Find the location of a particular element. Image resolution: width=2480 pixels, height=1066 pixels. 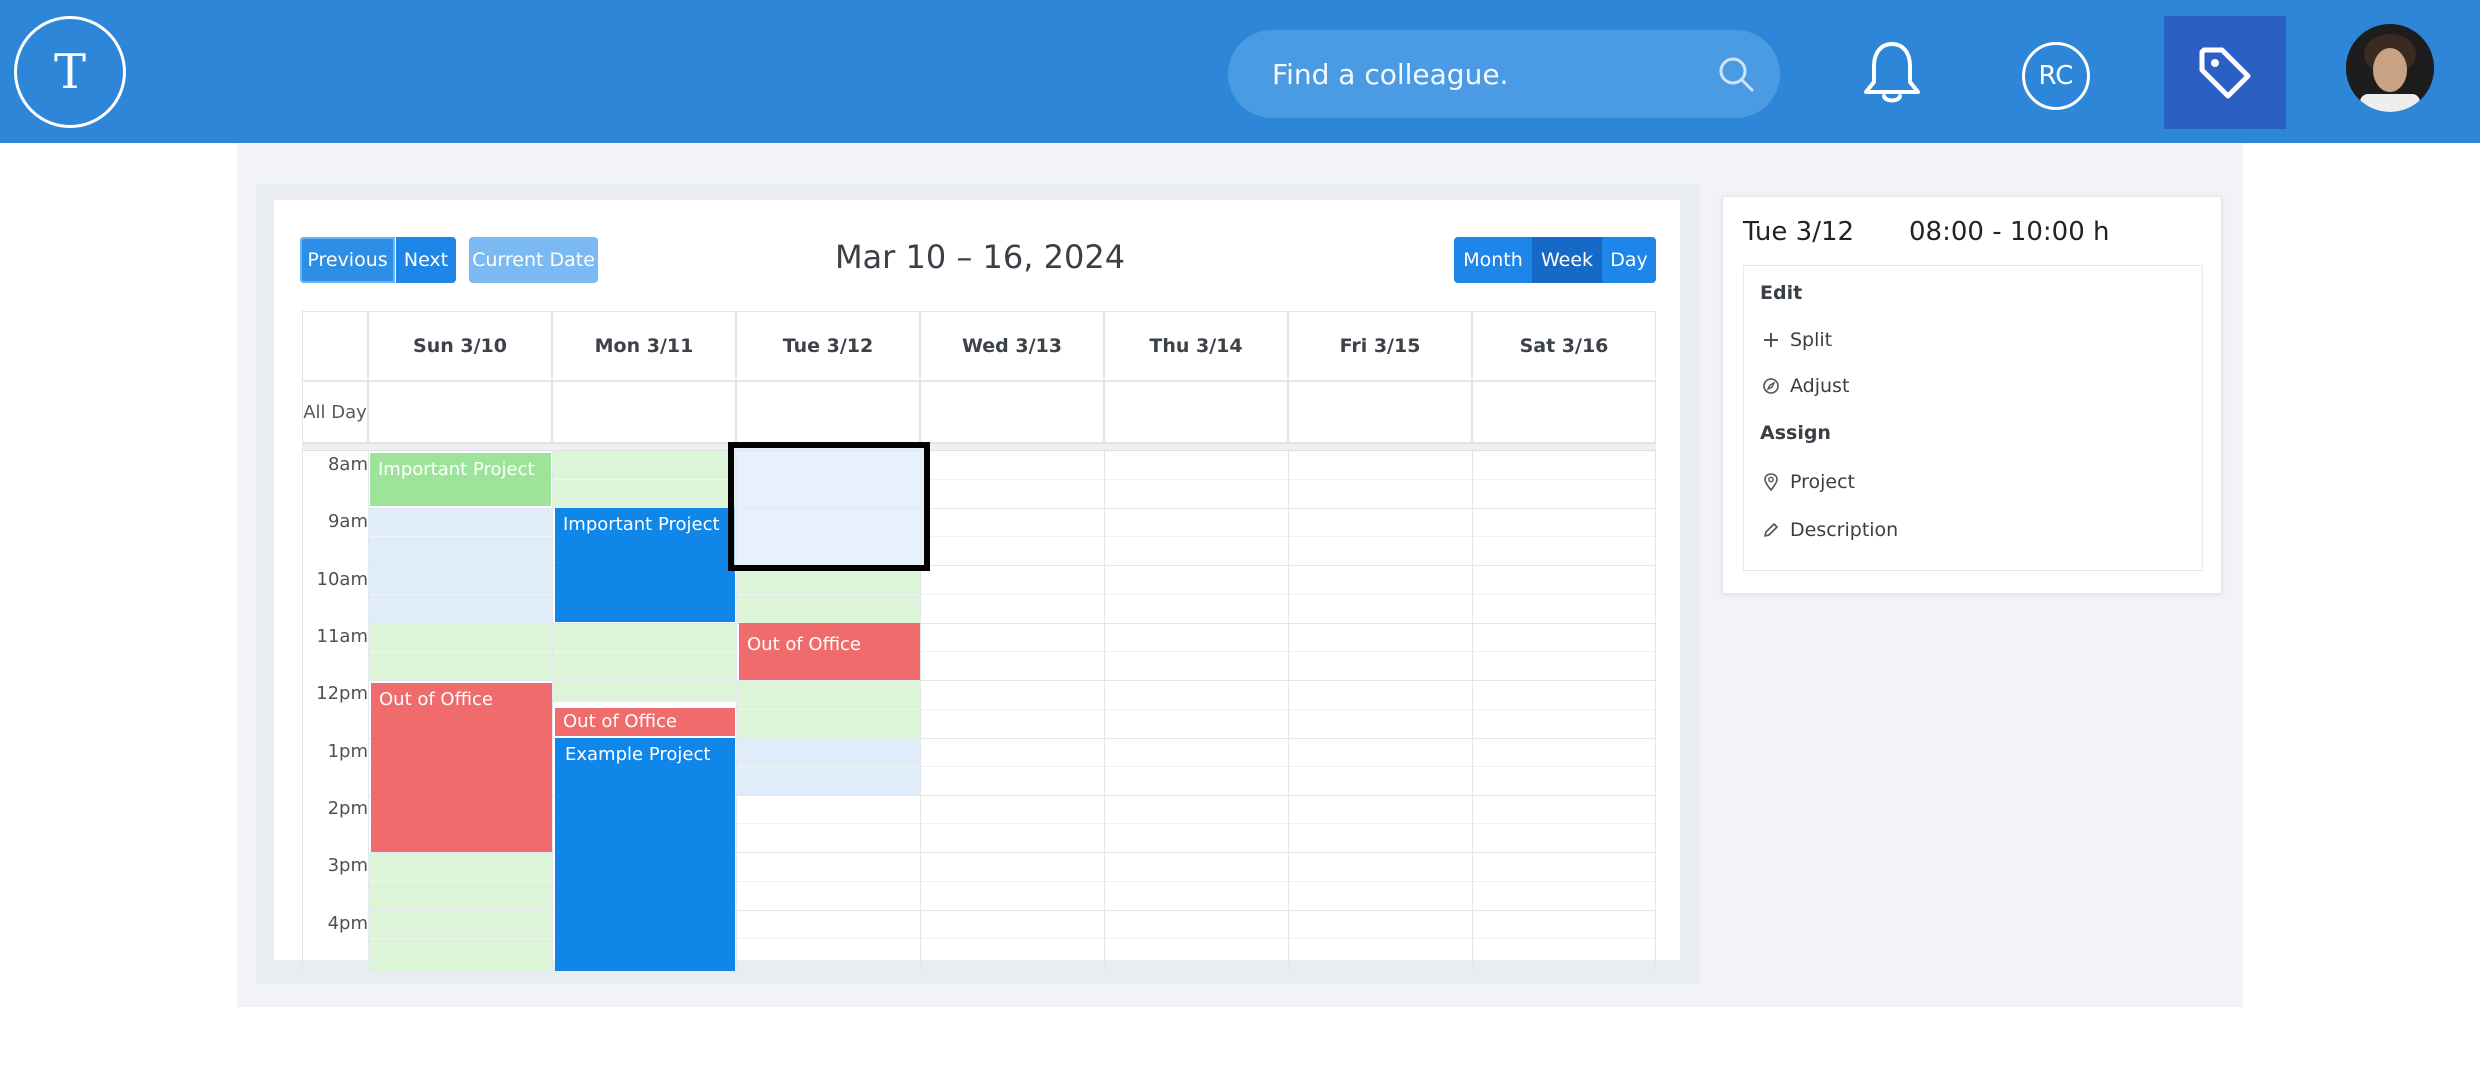

top-navigation-bar: T RC is located at coordinates (1240, 71).